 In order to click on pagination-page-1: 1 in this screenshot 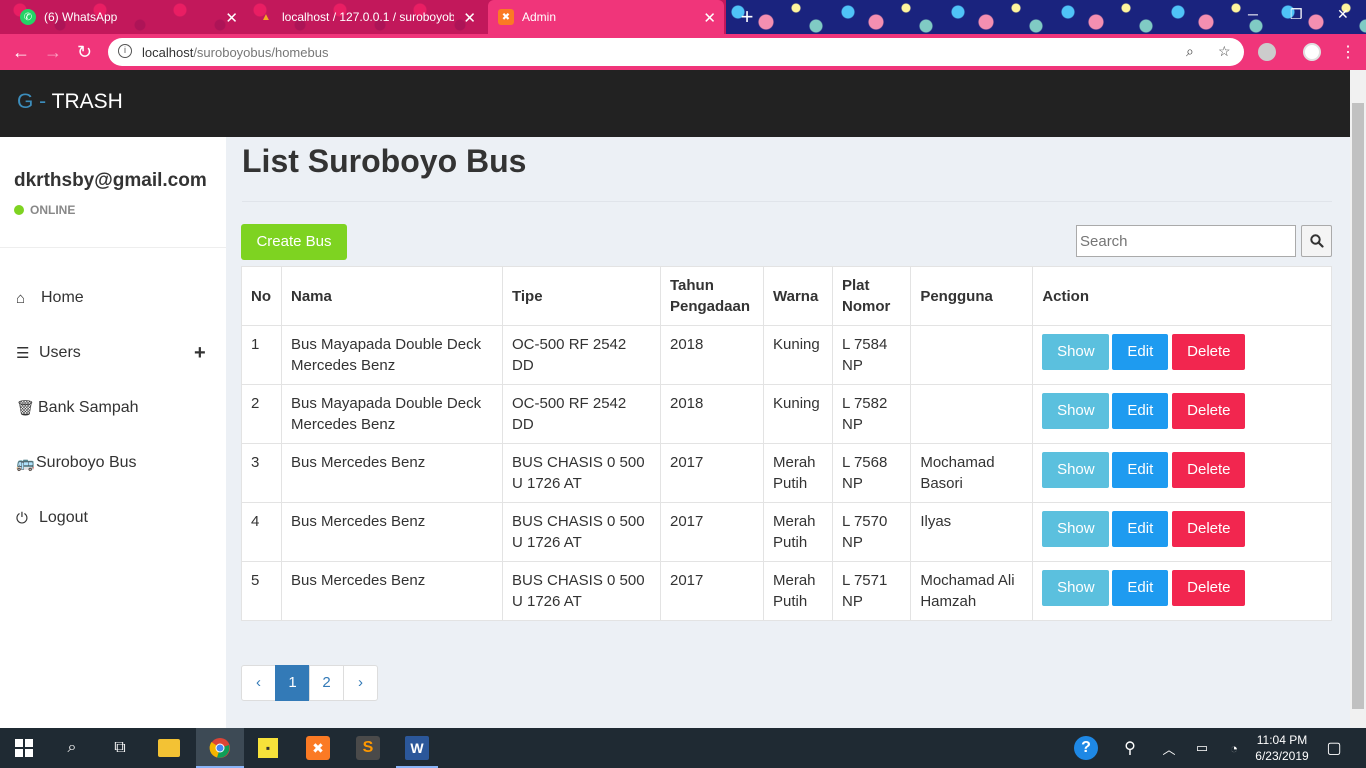, I will do `click(292, 683)`.